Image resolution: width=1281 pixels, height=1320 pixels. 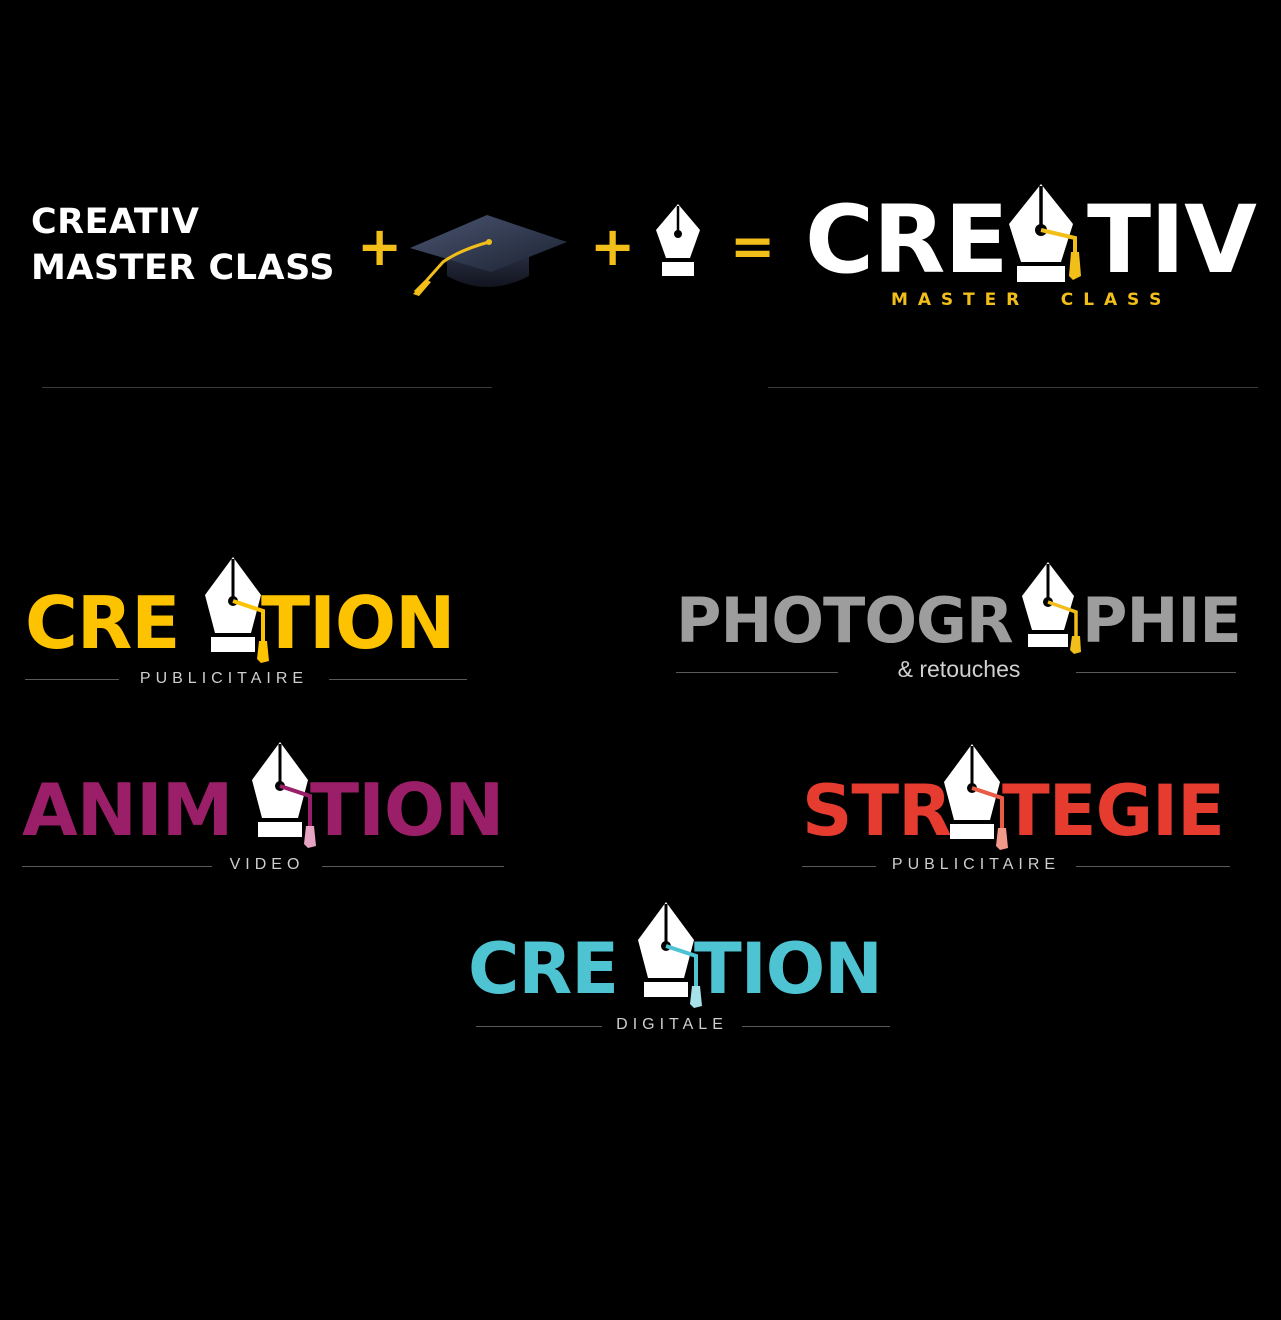 I want to click on logo-word-right: TIV, so click(x=1172, y=240).